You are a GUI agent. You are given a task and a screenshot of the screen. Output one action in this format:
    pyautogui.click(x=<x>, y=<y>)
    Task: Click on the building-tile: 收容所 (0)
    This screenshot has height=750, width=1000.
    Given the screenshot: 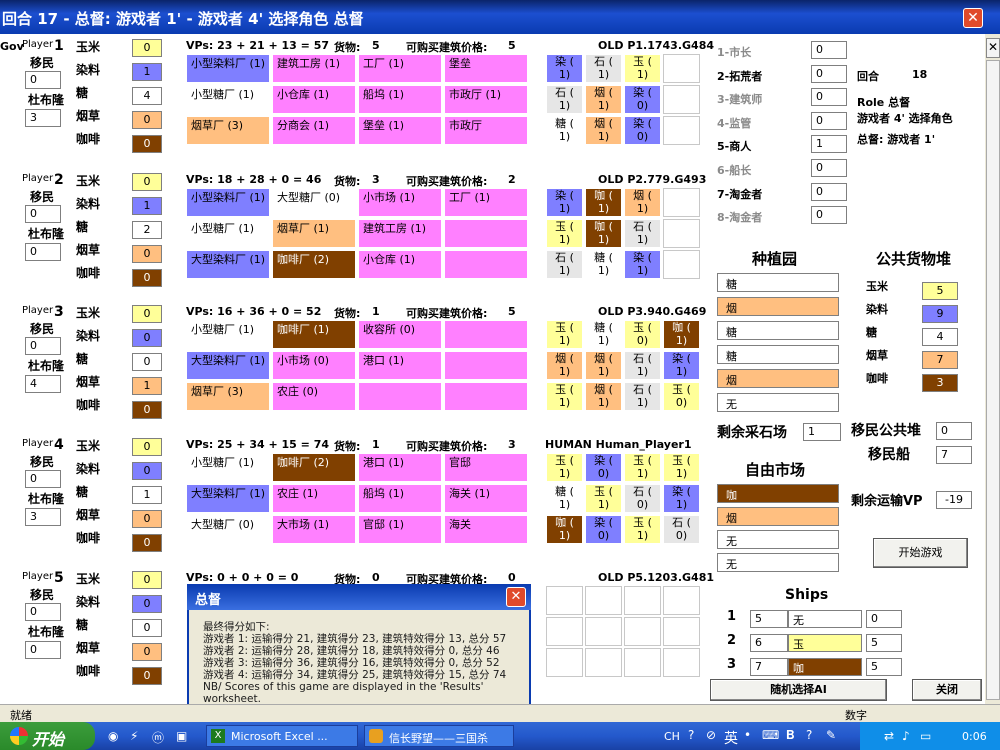 What is the action you would take?
    pyautogui.click(x=400, y=334)
    